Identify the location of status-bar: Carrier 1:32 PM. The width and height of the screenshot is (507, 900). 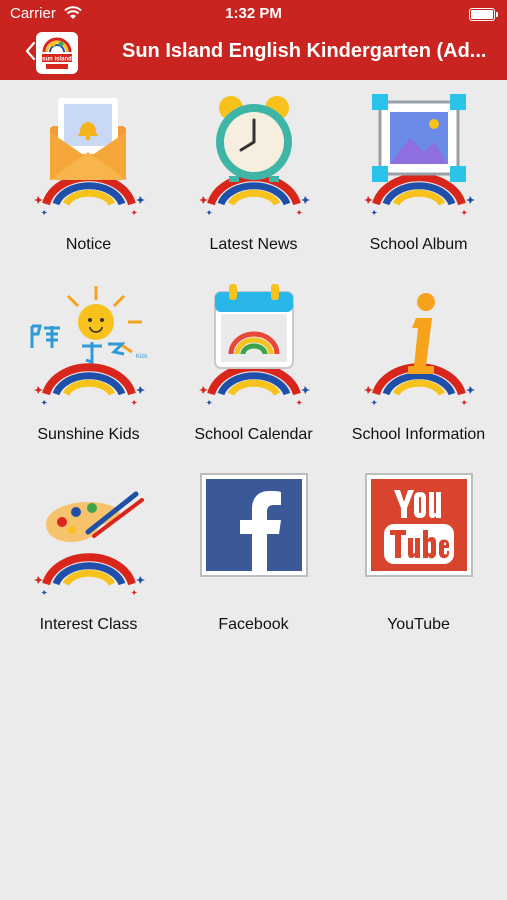
(253, 14).